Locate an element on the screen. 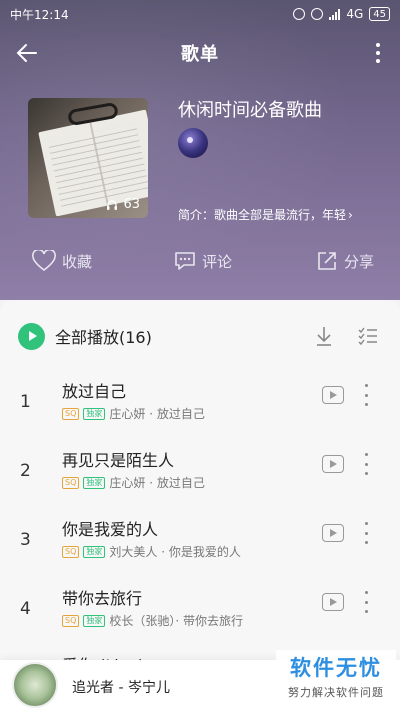 The height and width of the screenshot is (711, 400). song-row: 3 你是我爱的人 SQ 独家 刘大美人 · 你是我爱的人 is located at coordinates (200, 541).